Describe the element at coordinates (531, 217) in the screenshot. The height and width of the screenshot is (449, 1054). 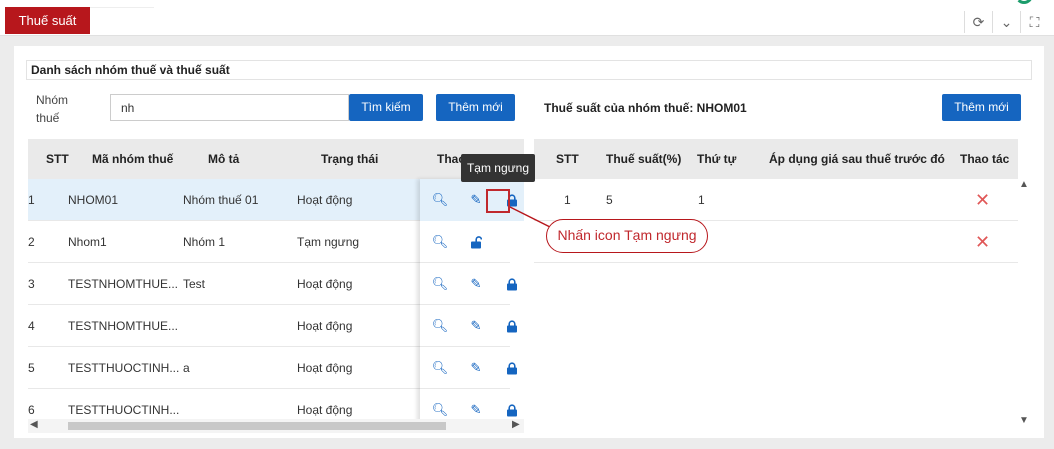
I see `callout-leader-line` at that location.